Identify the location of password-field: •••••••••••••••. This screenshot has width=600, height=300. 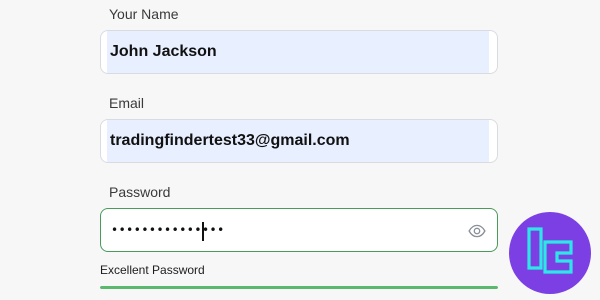
(299, 230).